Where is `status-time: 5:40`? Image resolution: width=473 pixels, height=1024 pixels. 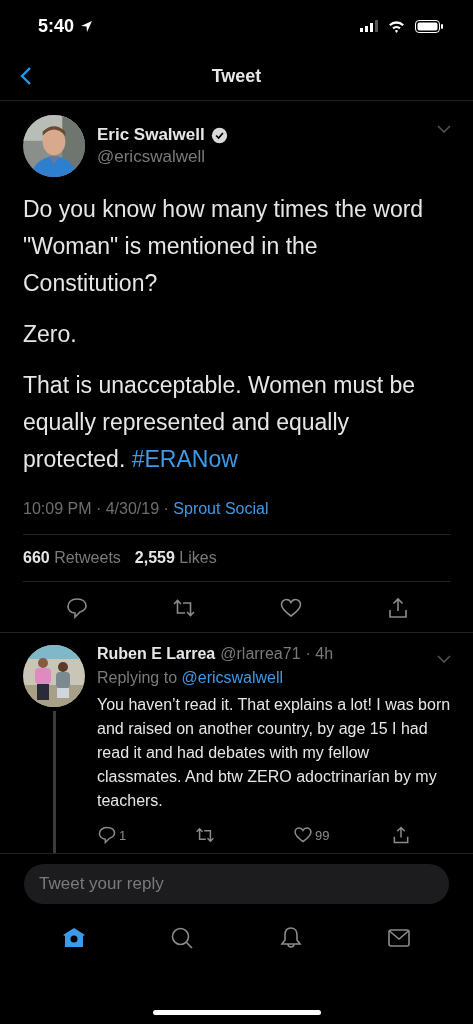
status-time: 5:40 is located at coordinates (56, 26).